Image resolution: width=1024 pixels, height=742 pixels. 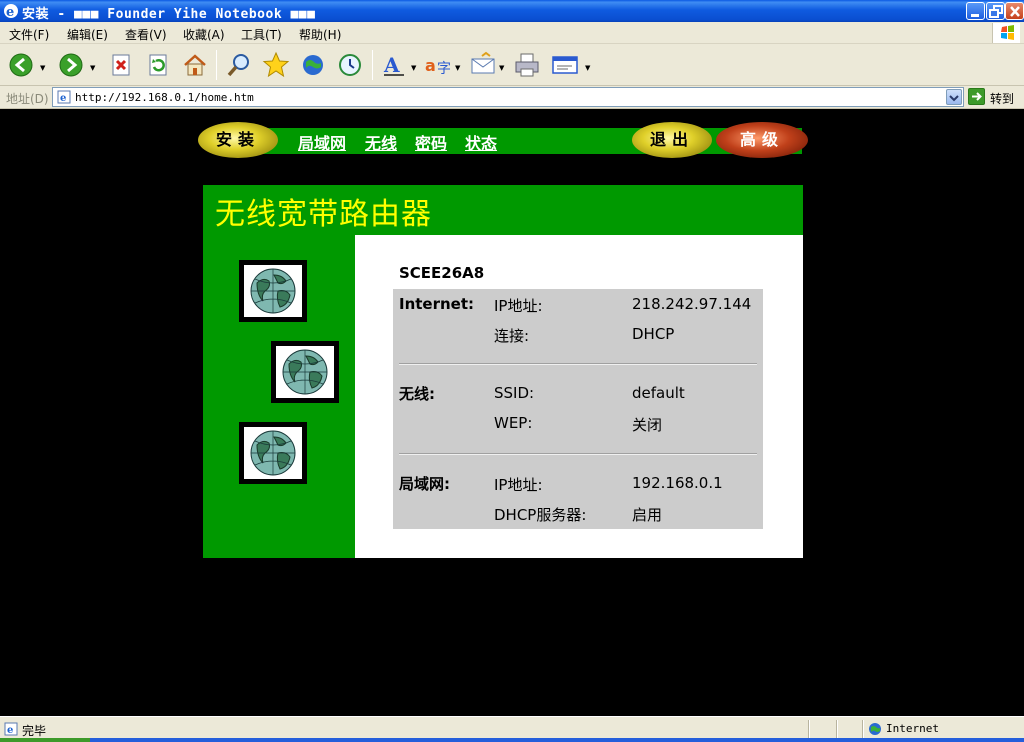 I want to click on device-name: SCEE26A8, so click(x=442, y=273).